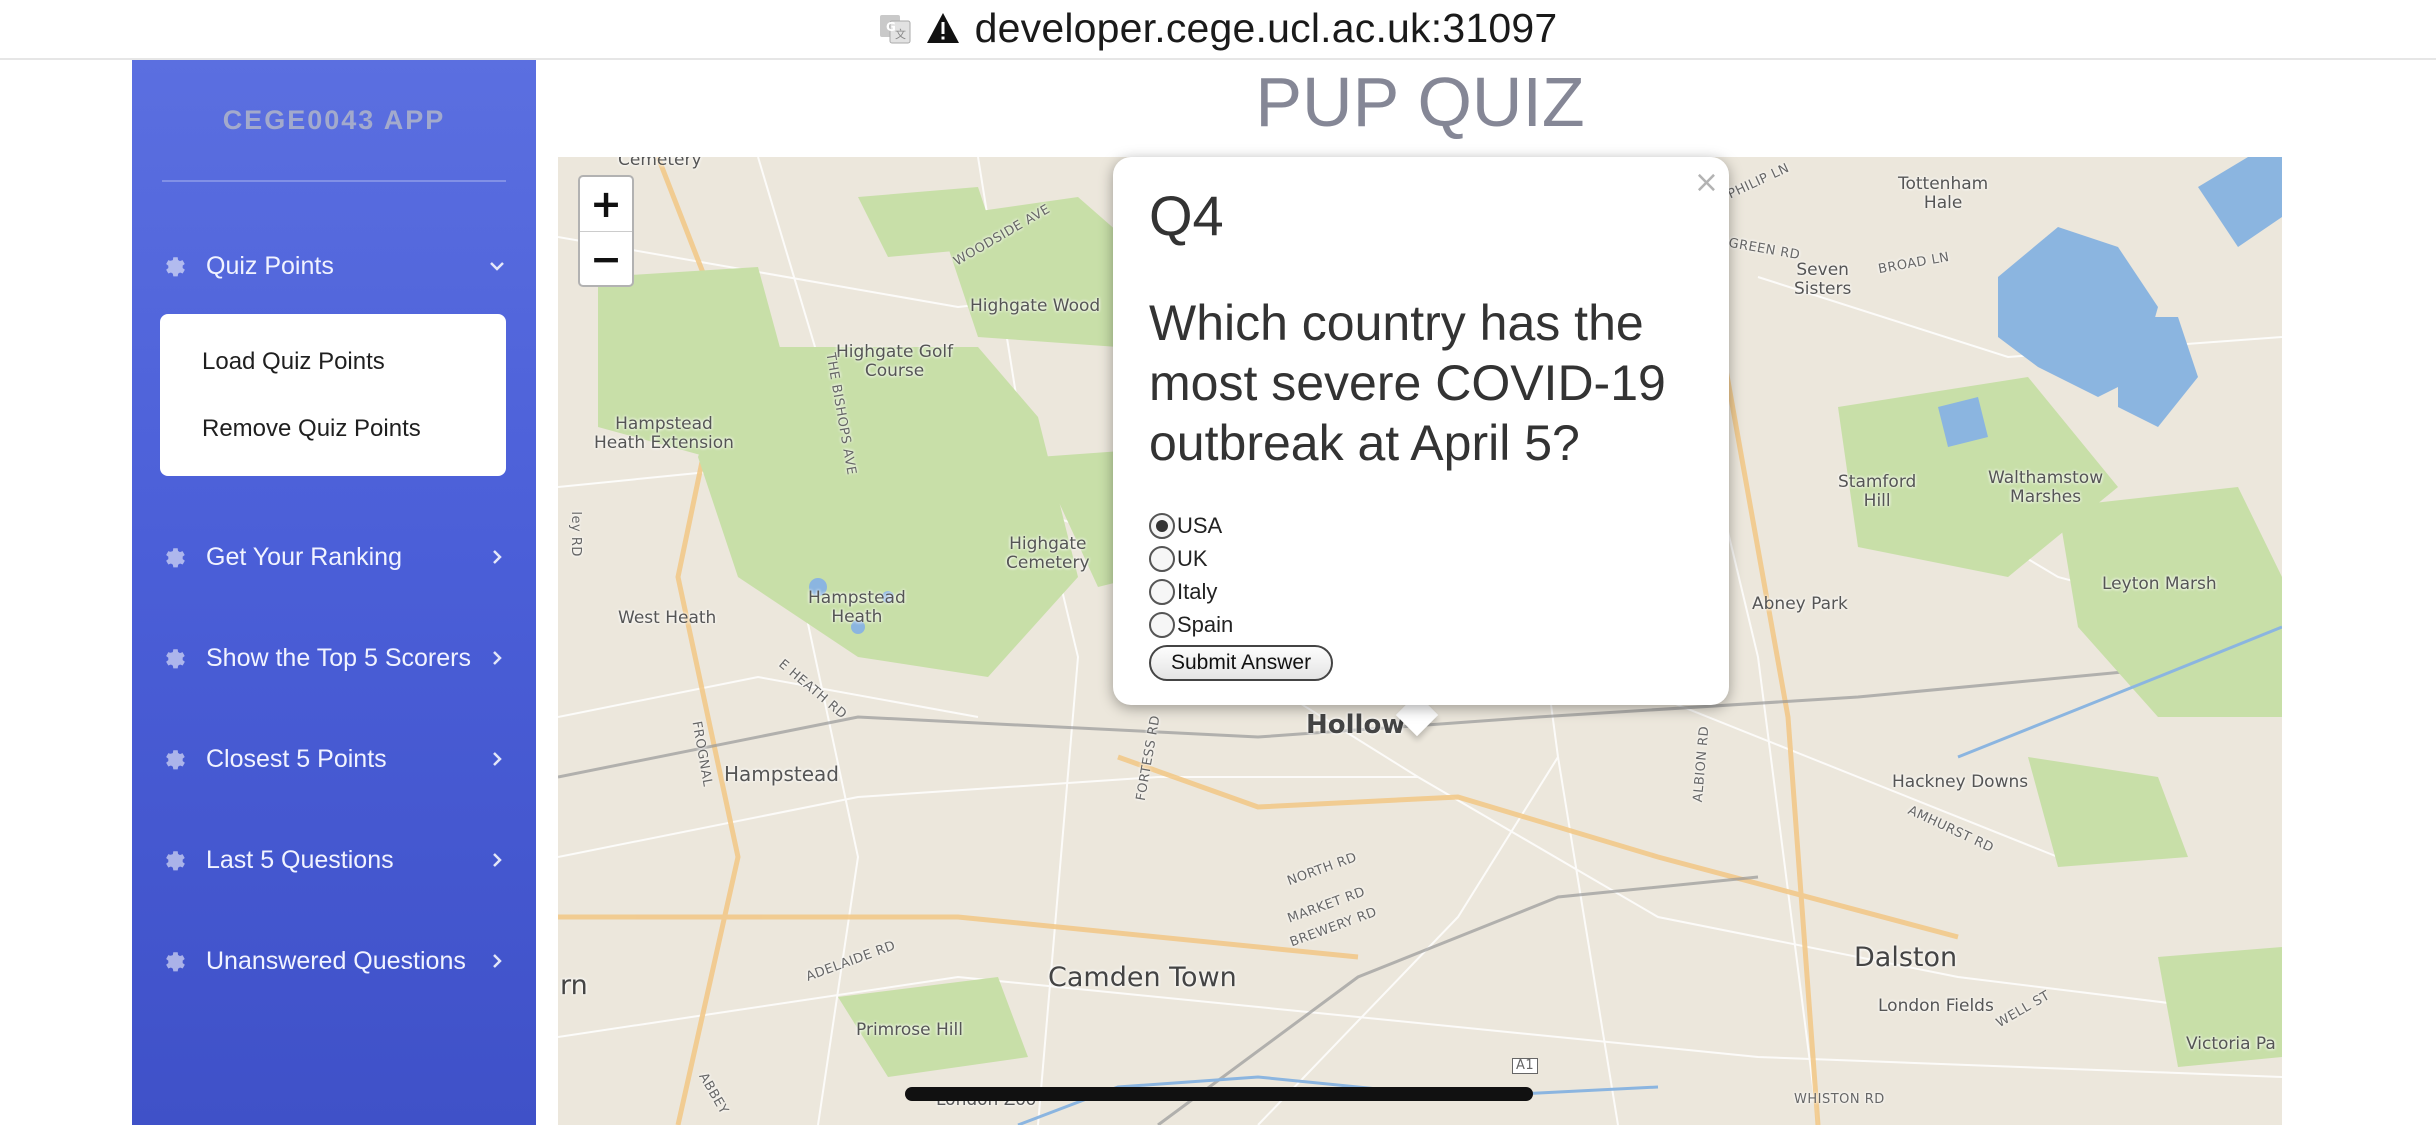 This screenshot has height=1125, width=2436. I want to click on map-label: ley RD, so click(575, 534).